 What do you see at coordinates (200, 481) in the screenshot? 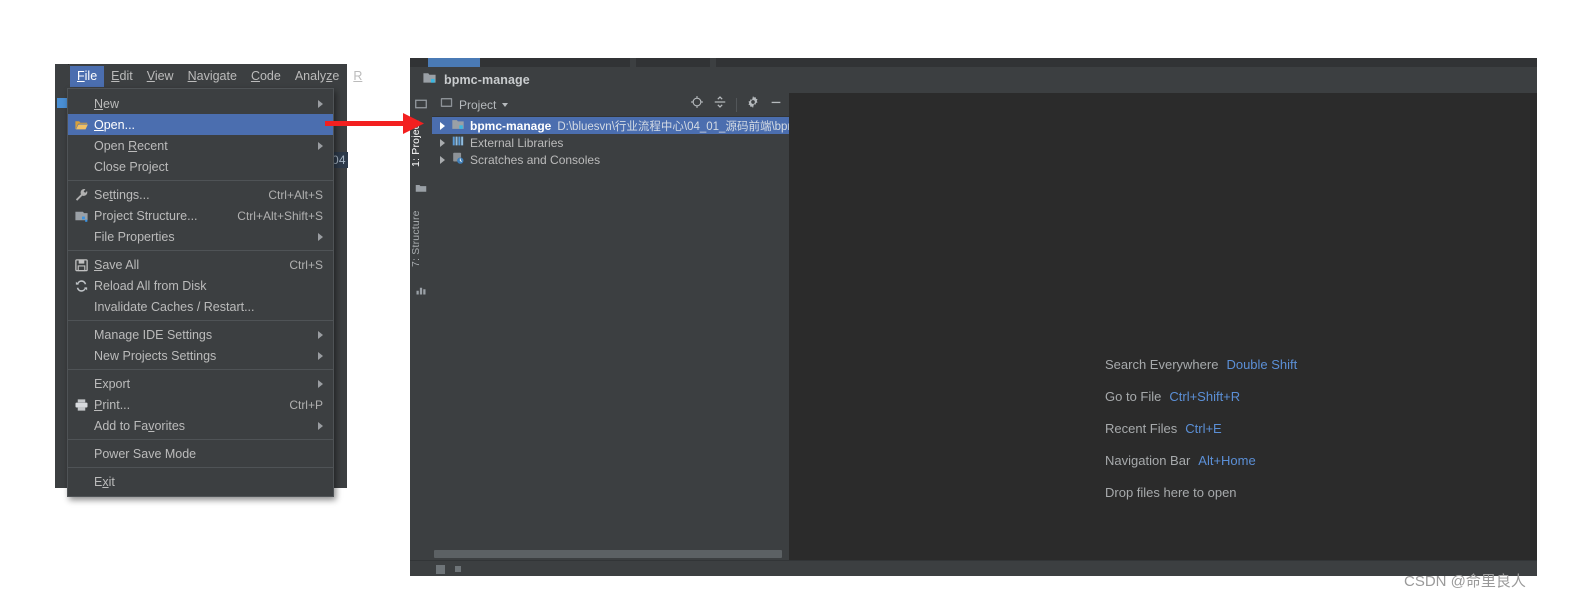
I see `menu-item-exit: Exit` at bounding box center [200, 481].